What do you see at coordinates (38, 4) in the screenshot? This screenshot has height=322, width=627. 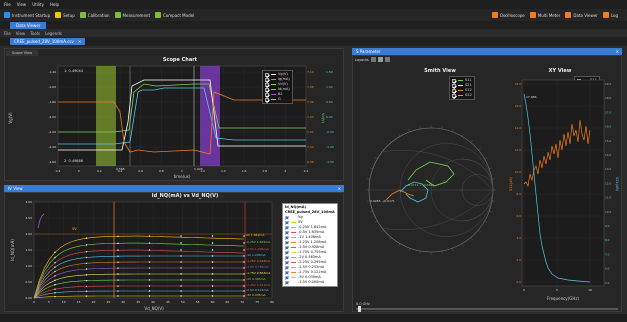 I see `menu-item-utility: Utility` at bounding box center [38, 4].